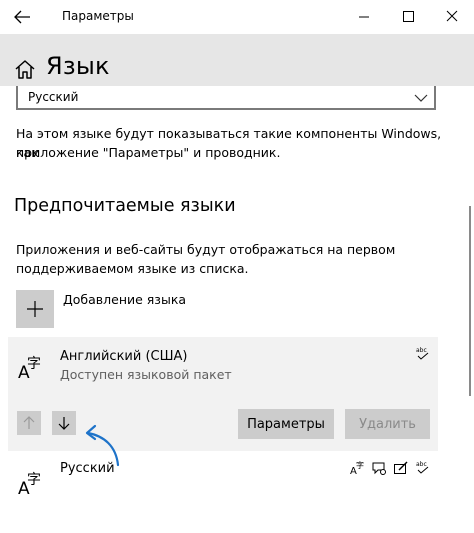 Image resolution: width=474 pixels, height=533 pixels. Describe the element at coordinates (286, 424) in the screenshot. I see `language-options-button: Параметры` at that location.